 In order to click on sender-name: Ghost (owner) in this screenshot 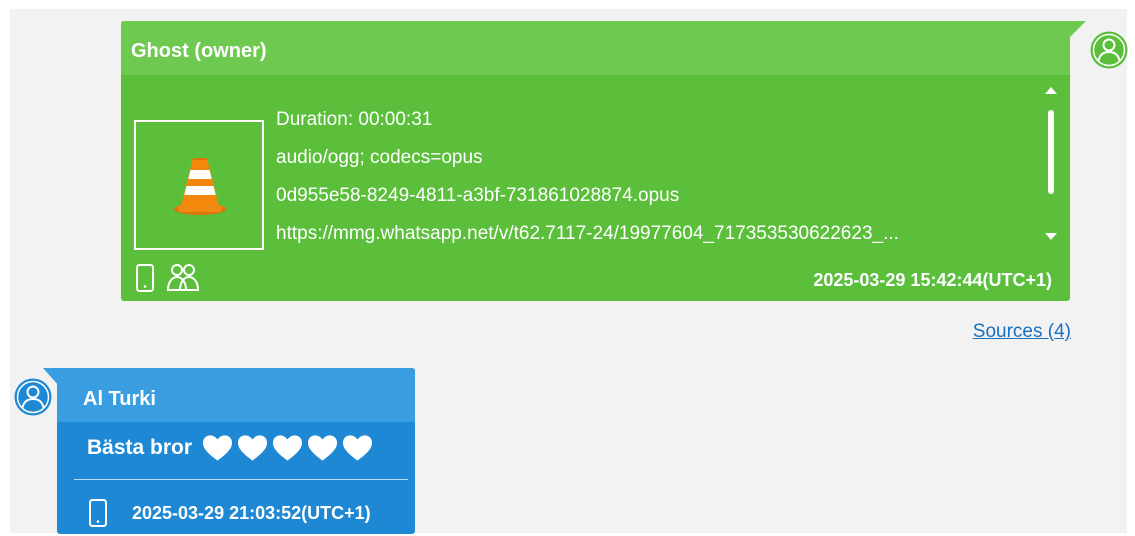, I will do `click(199, 51)`.